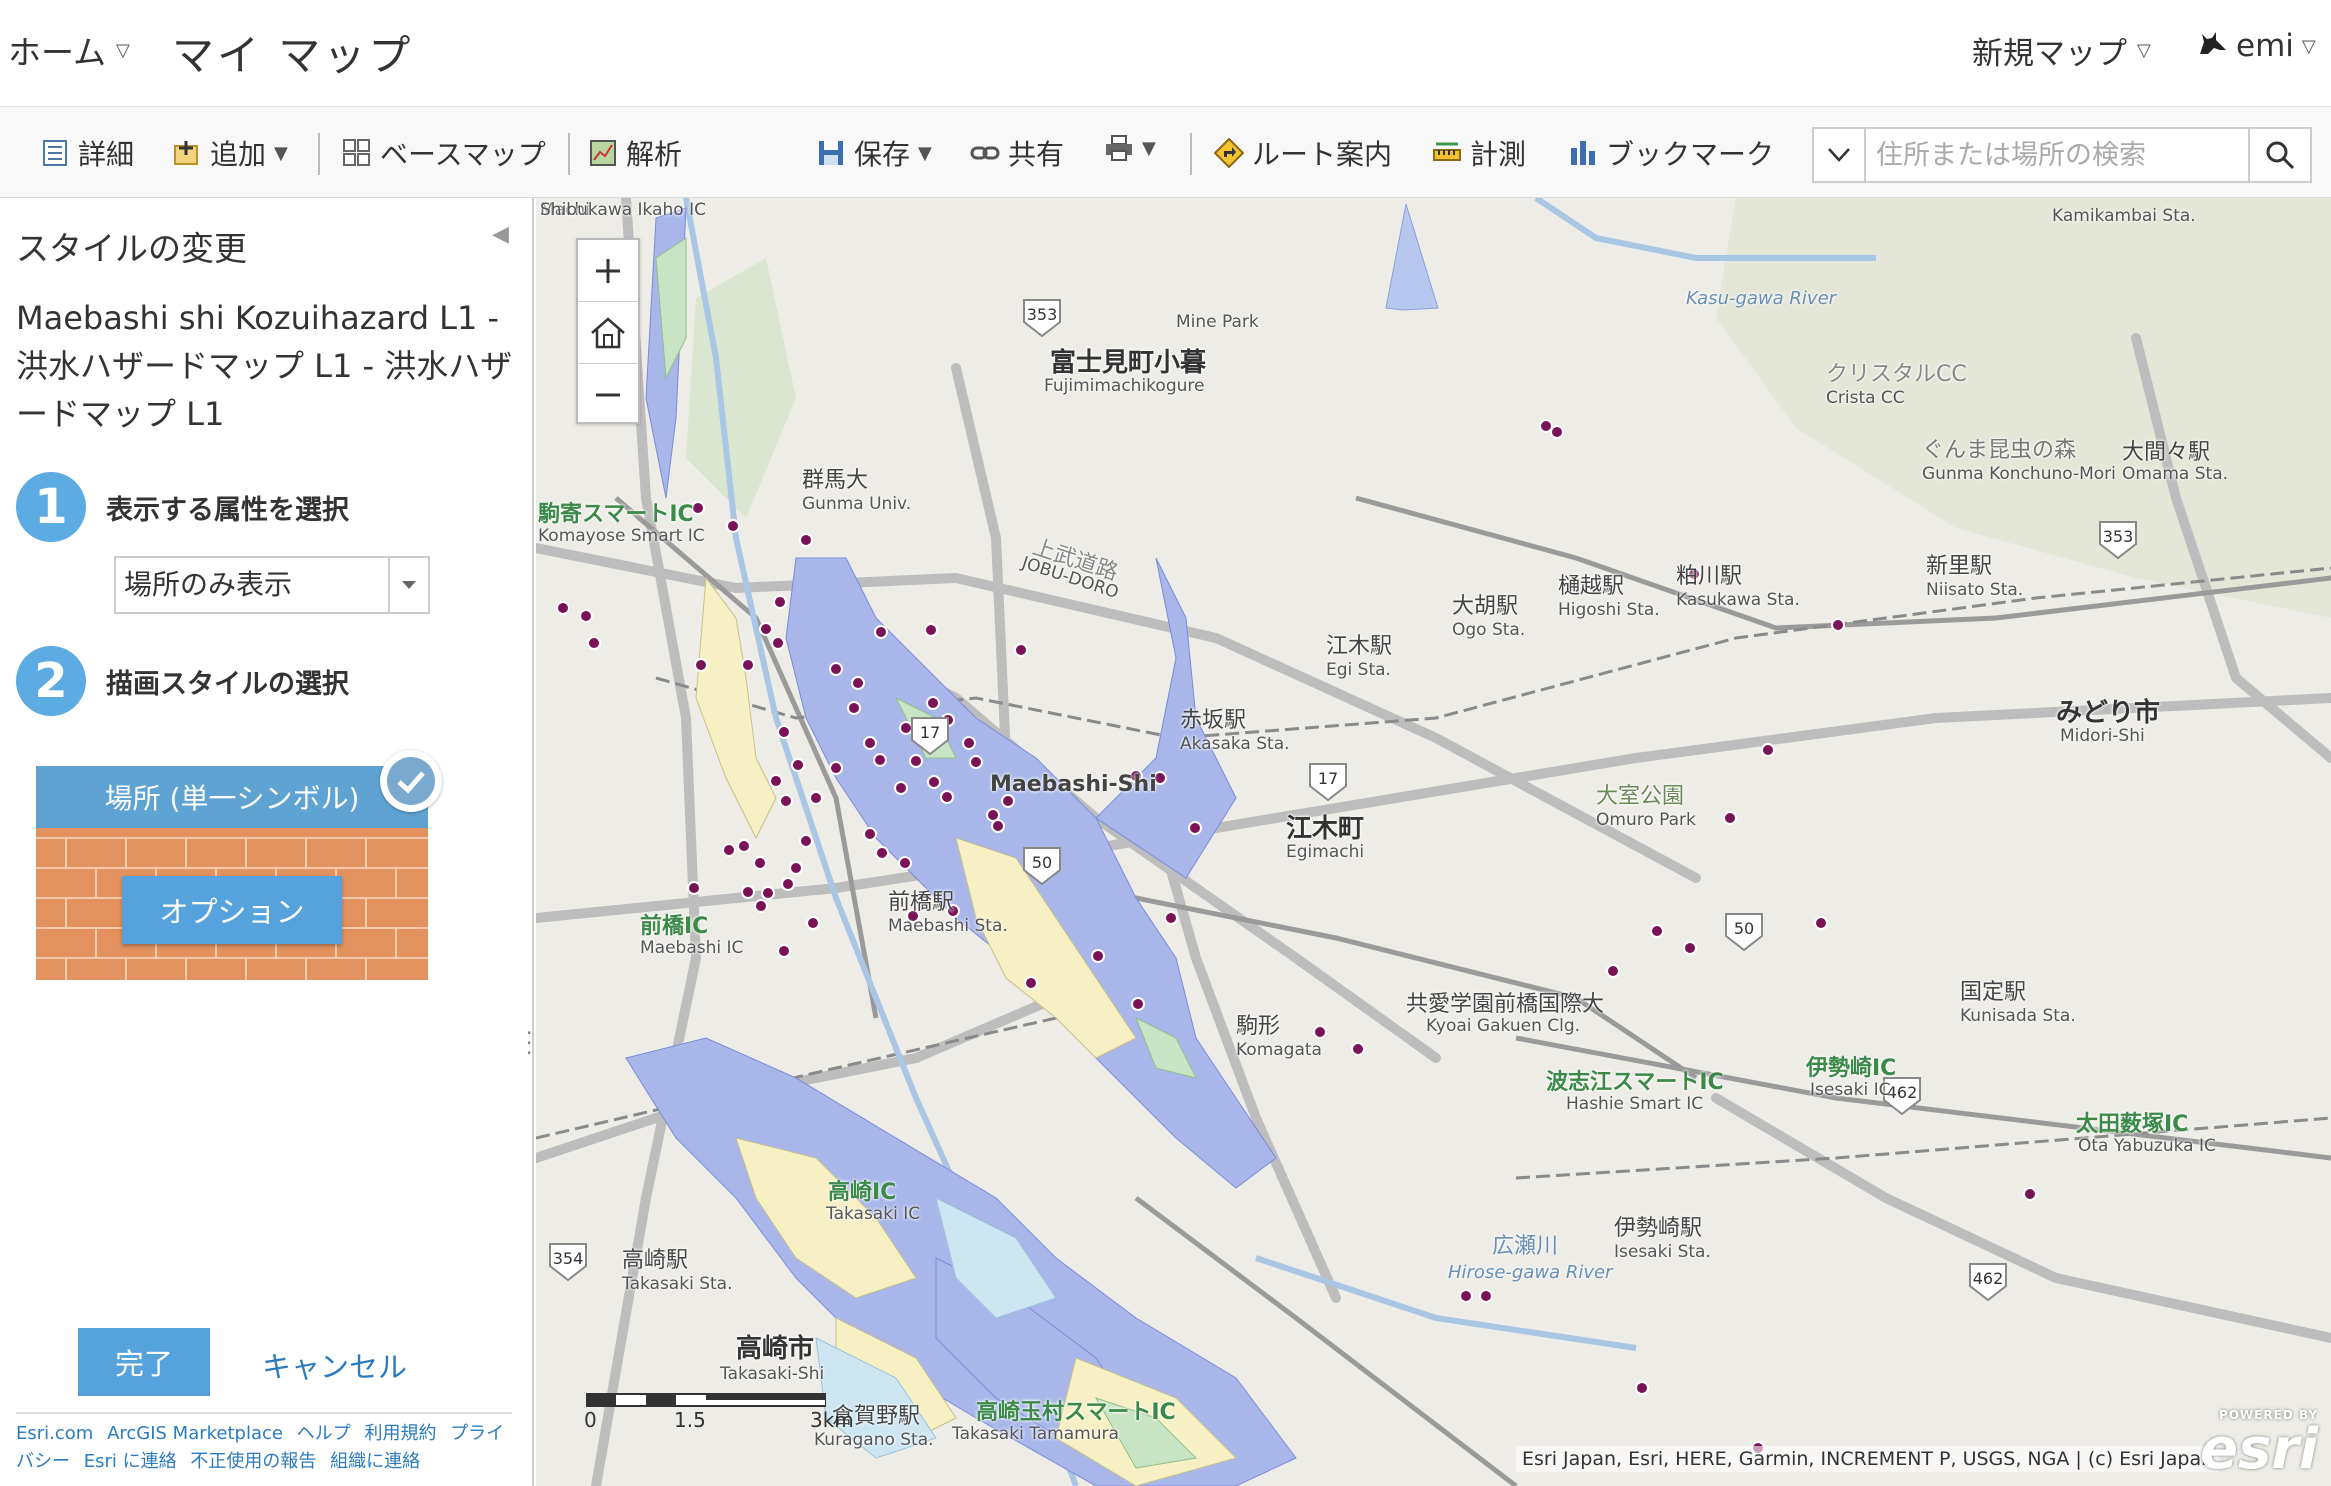 Image resolution: width=2331 pixels, height=1486 pixels. Describe the element at coordinates (1258, 1026) in the screenshot. I see `map-label: 駒形` at that location.